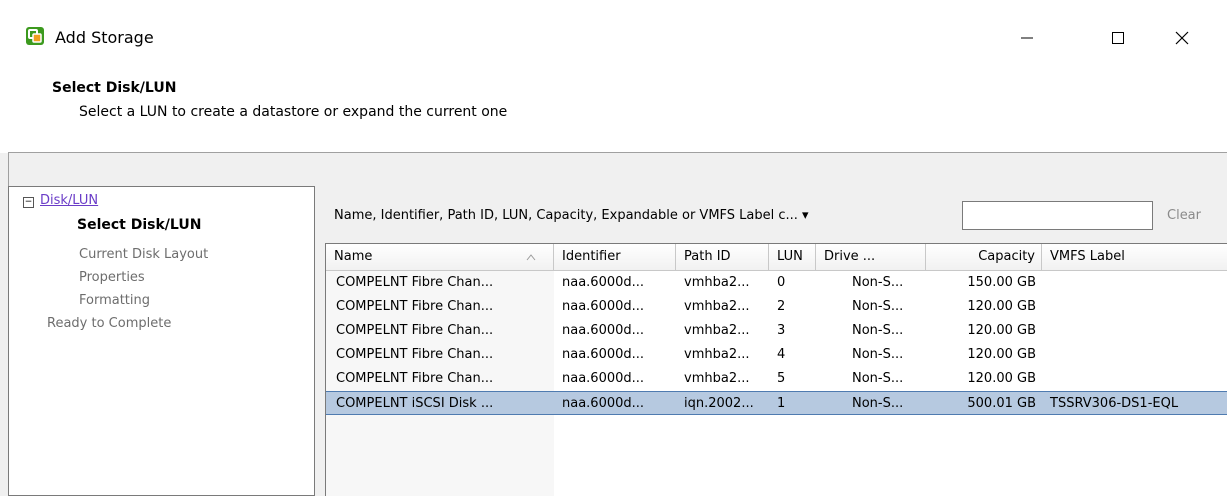  What do you see at coordinates (115, 300) in the screenshot?
I see `nav-step-formatting: Formatting` at bounding box center [115, 300].